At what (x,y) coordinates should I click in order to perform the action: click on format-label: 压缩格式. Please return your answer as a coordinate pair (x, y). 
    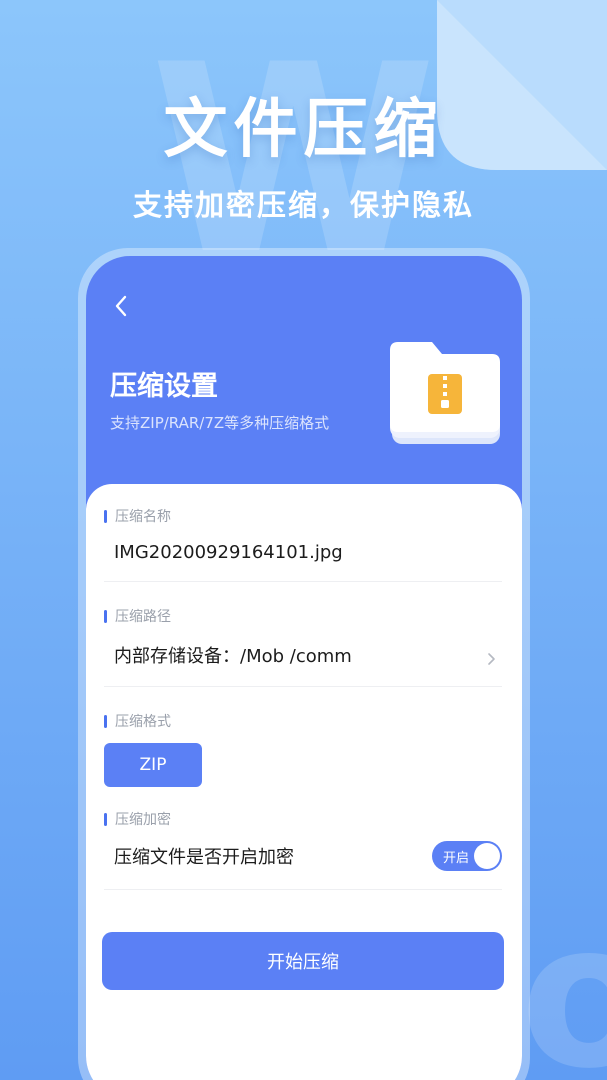
    Looking at the image, I should click on (143, 722).